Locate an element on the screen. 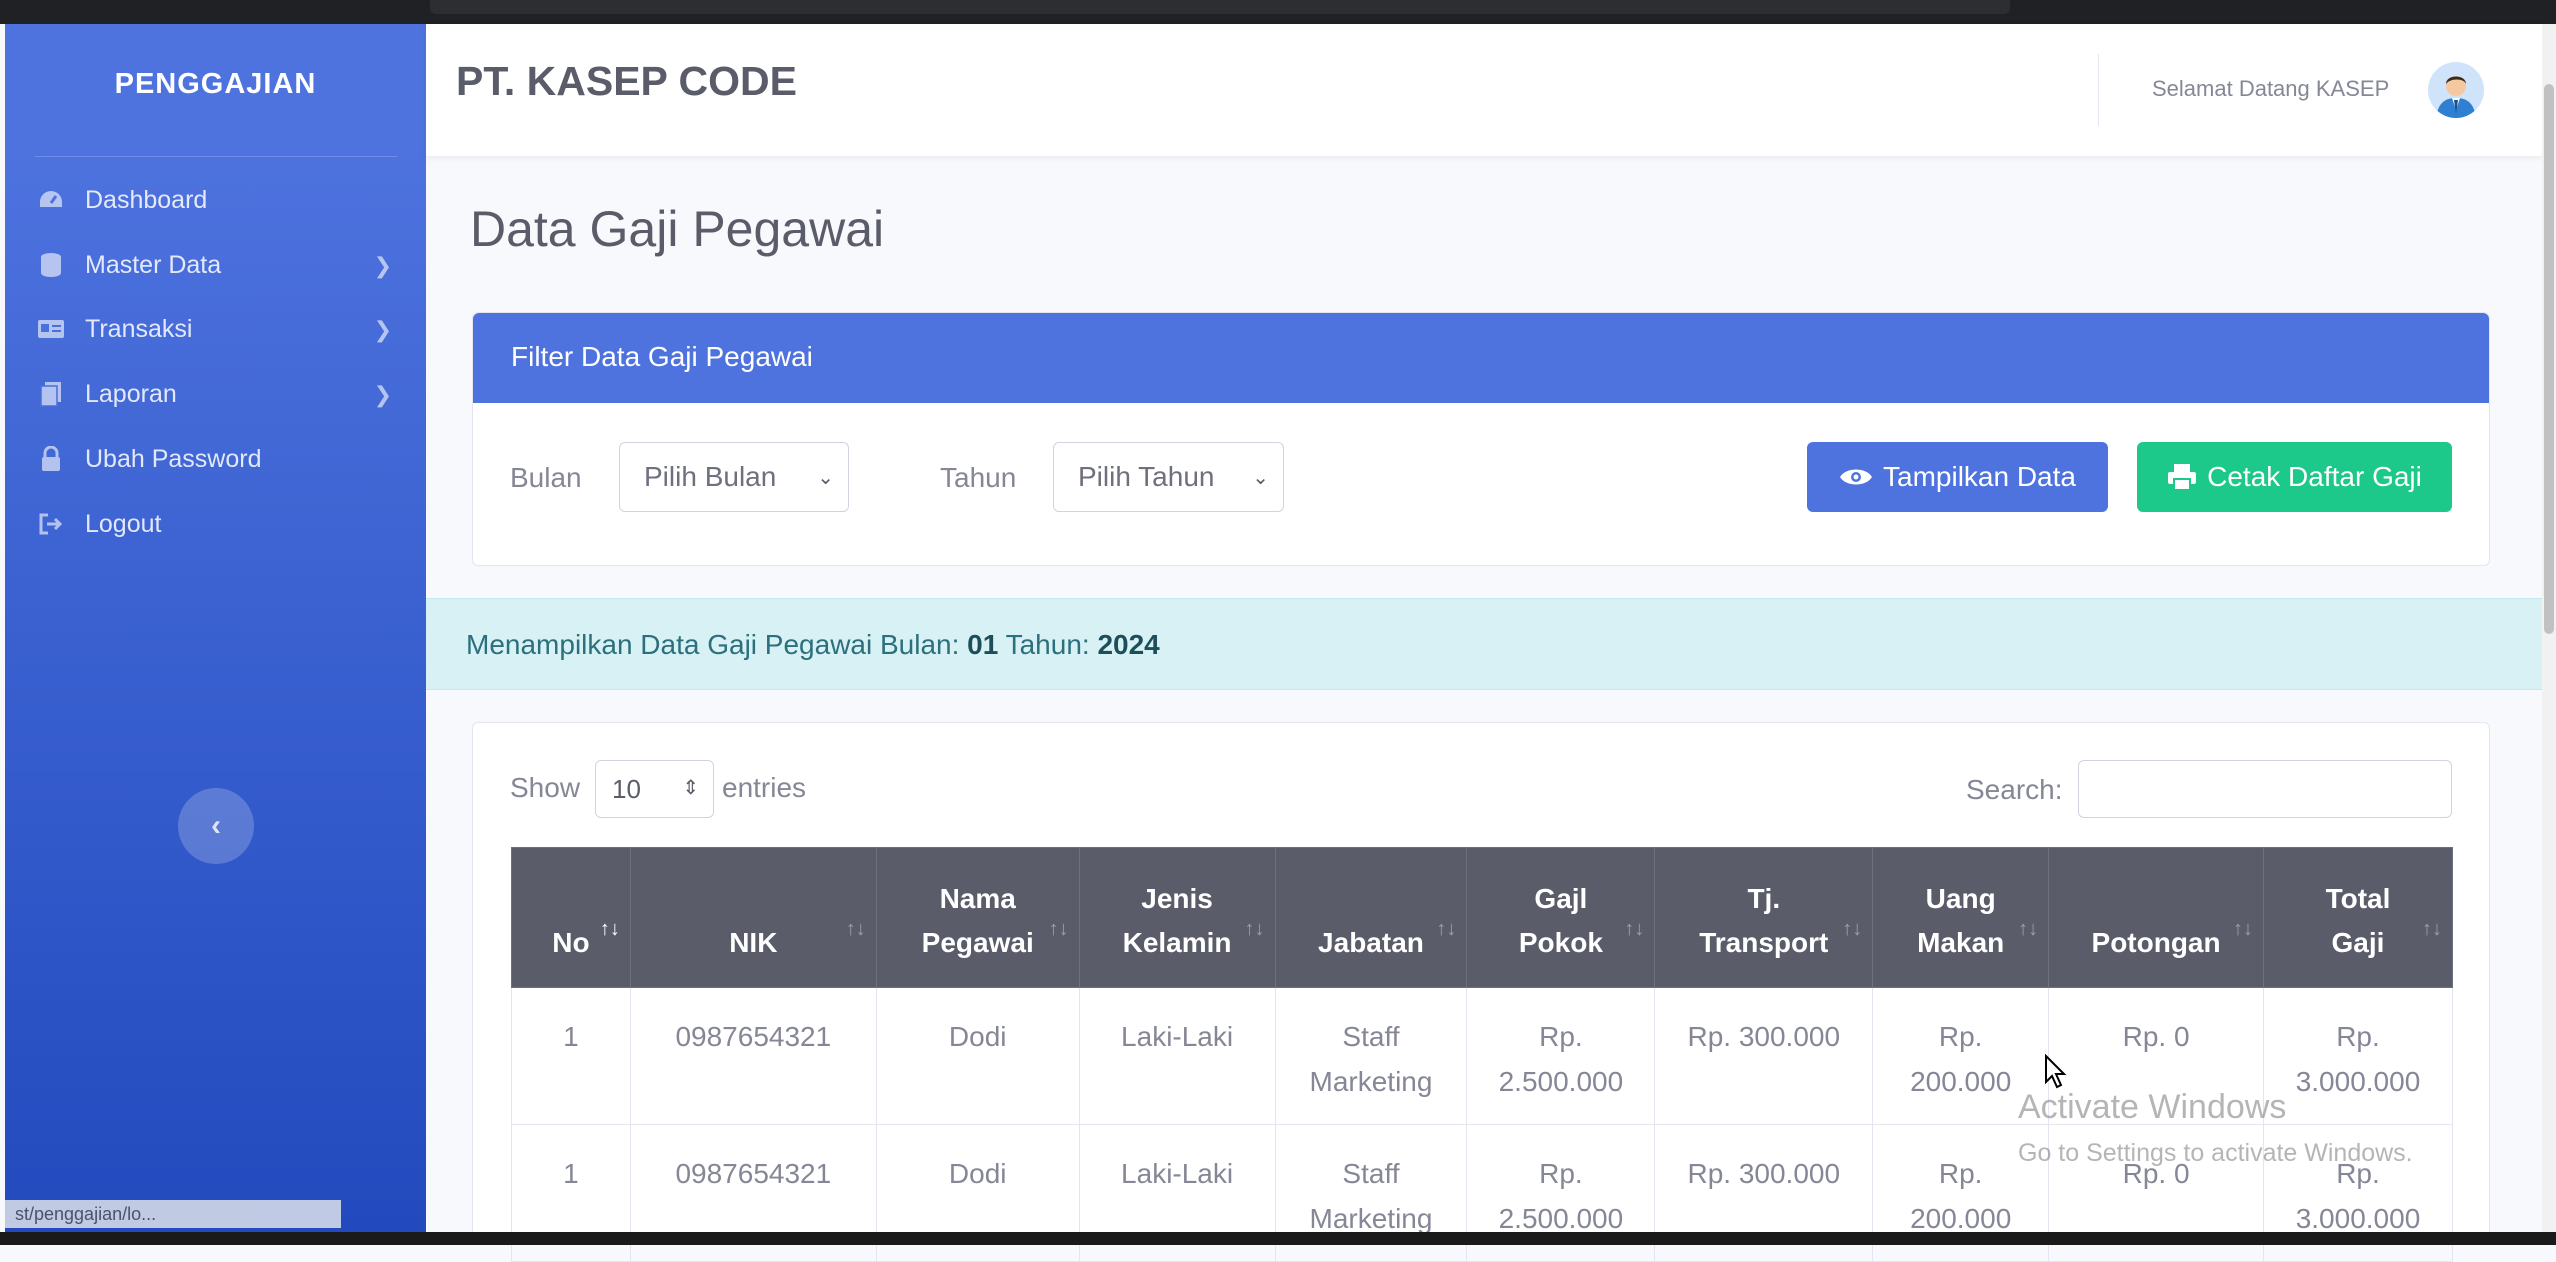 The height and width of the screenshot is (1262, 2556). entries-label: entries is located at coordinates (764, 787).